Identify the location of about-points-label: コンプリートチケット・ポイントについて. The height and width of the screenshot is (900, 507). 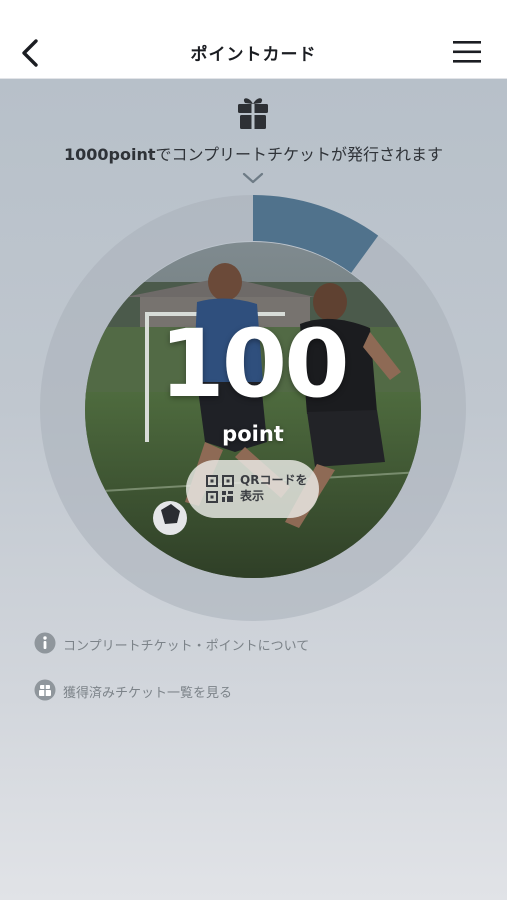
(186, 646).